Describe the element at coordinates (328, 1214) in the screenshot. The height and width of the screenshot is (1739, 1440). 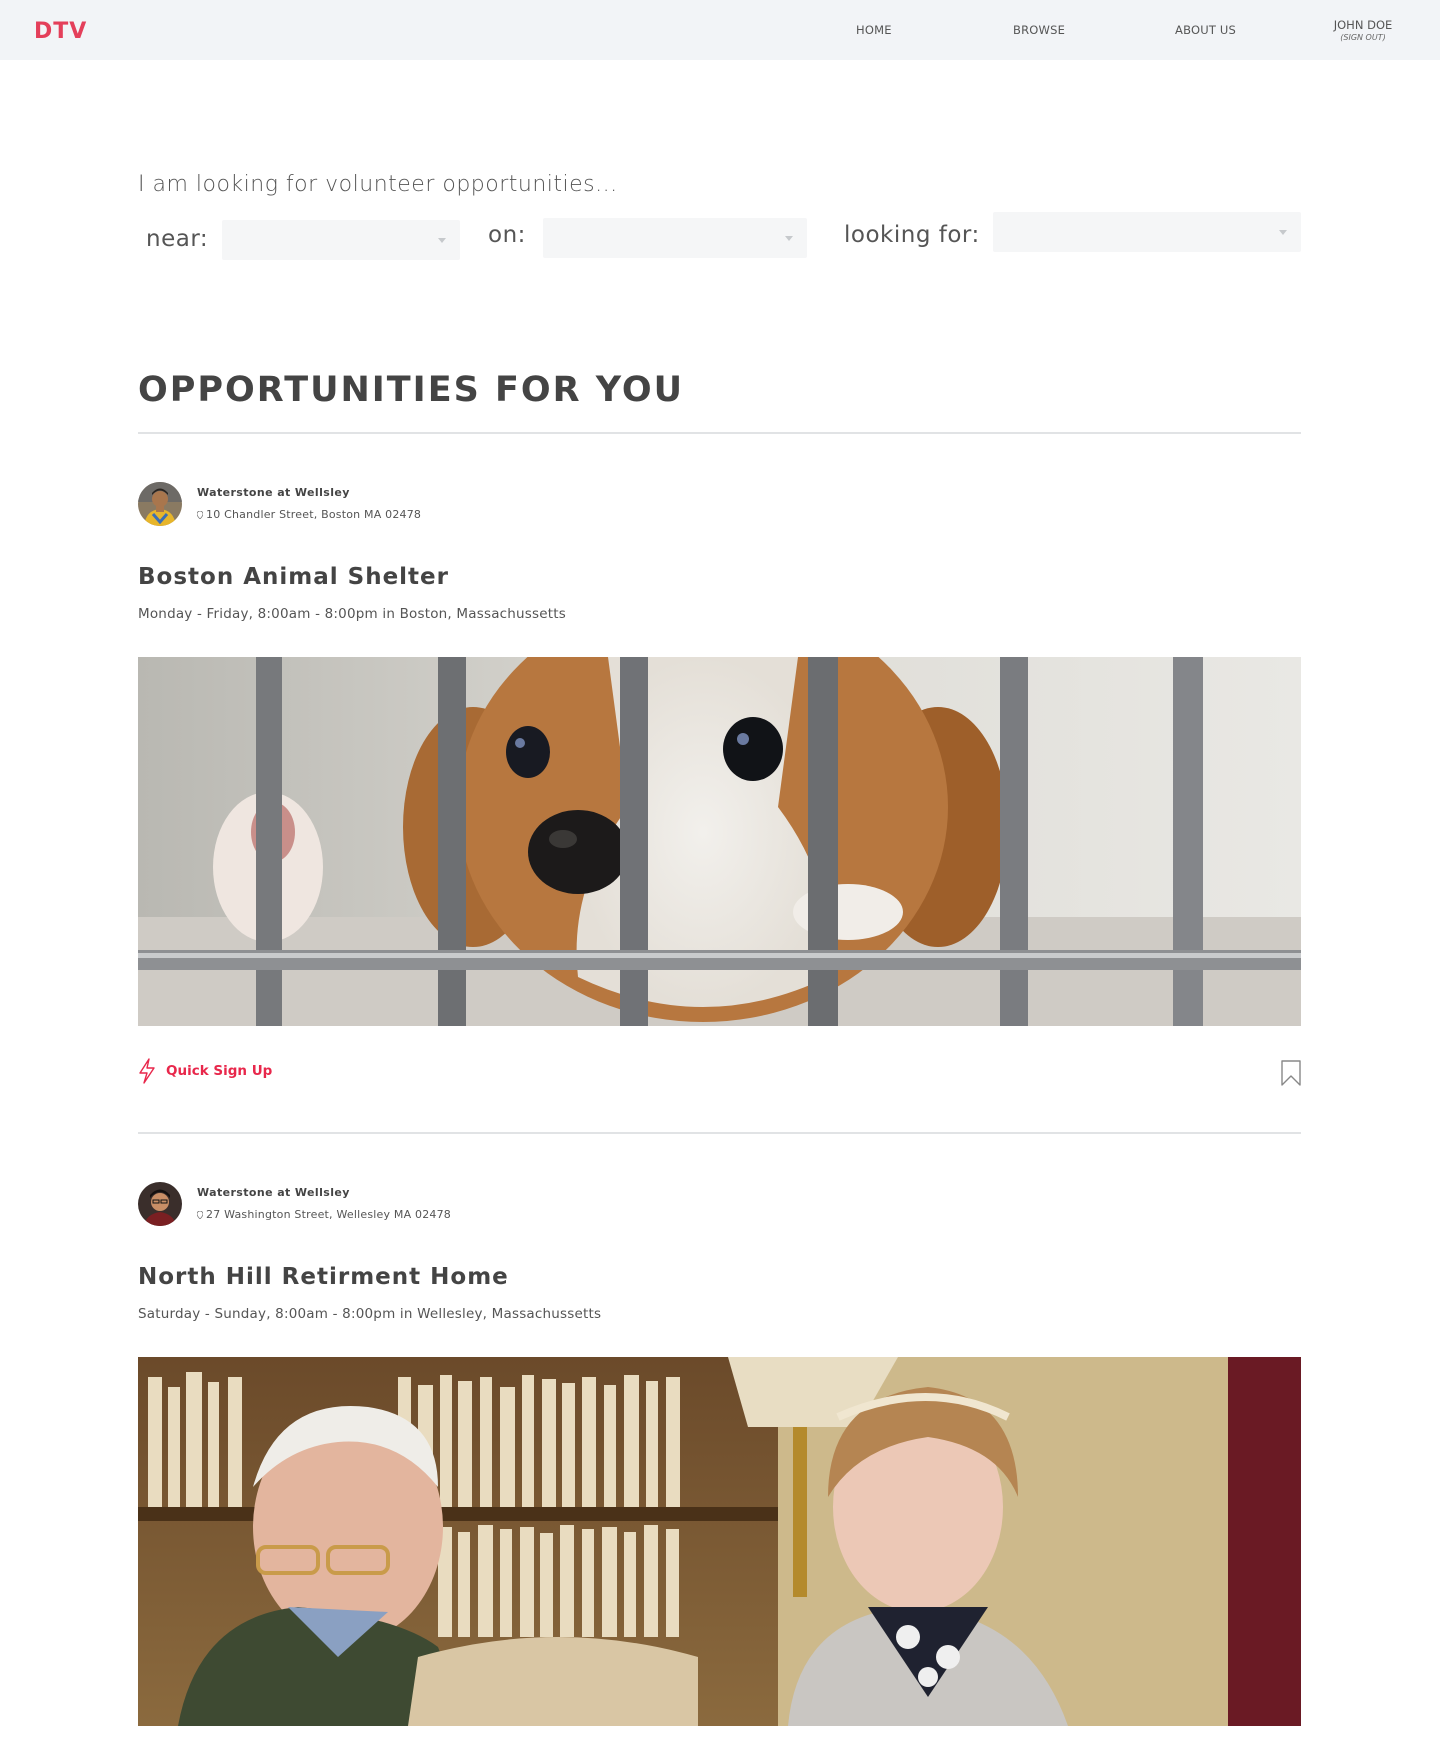
I see `address-text: 27 Washington Street, Wellesley MA 02478` at that location.